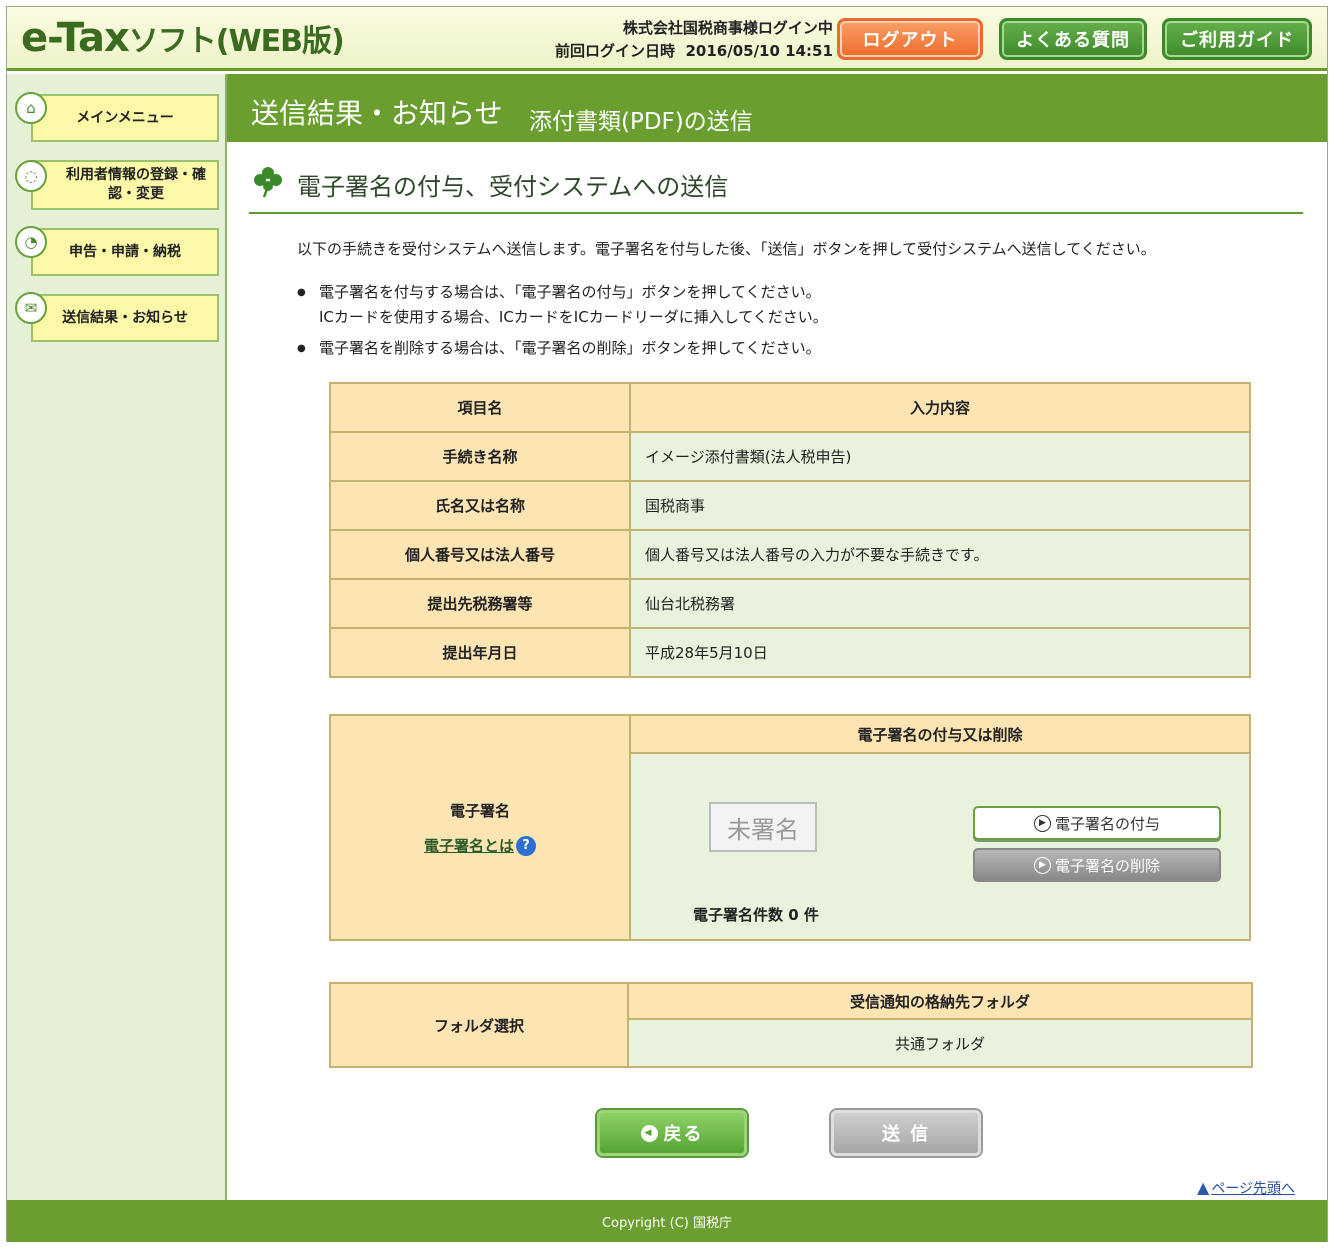 This screenshot has width=1335, height=1248. I want to click on row-value: 個人番号又は法人番号の入力が不要な手続きです。, so click(940, 554).